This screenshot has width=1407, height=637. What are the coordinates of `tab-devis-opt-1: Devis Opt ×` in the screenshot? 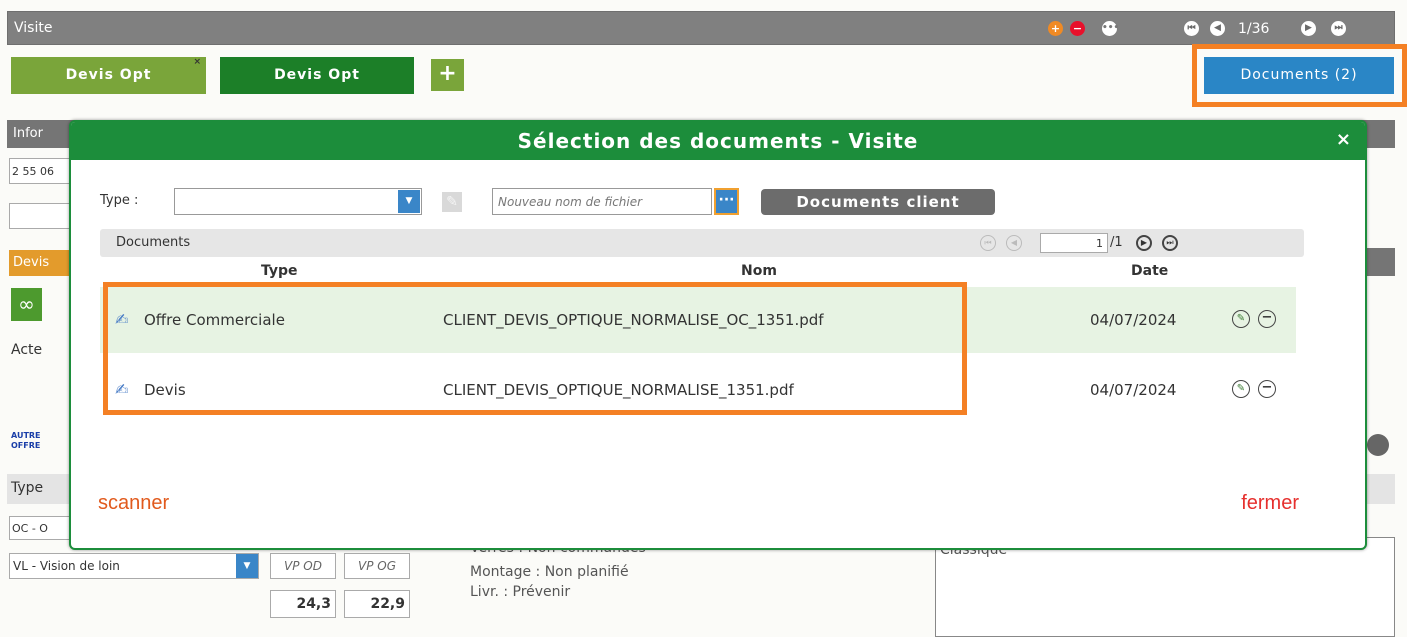 It's located at (108, 75).